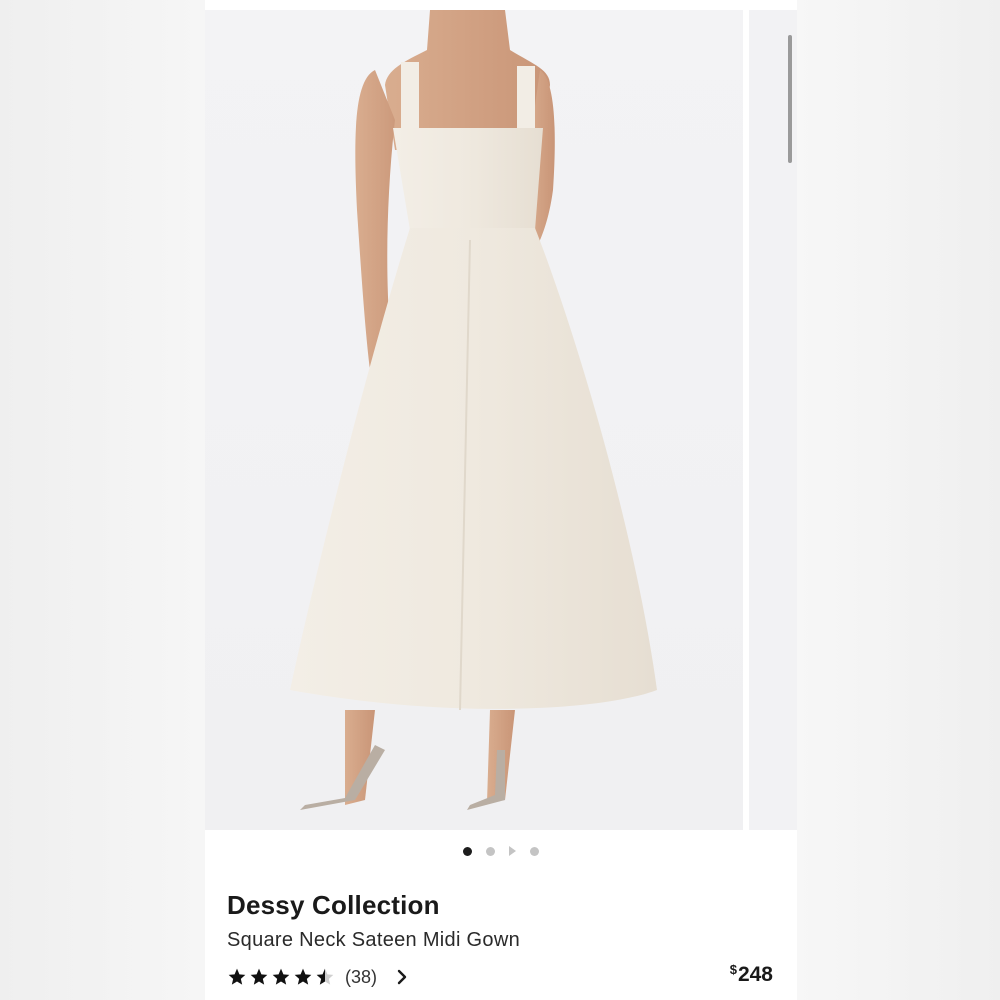 This screenshot has width=1000, height=1000. What do you see at coordinates (733, 969) in the screenshot?
I see `price-currency: $` at bounding box center [733, 969].